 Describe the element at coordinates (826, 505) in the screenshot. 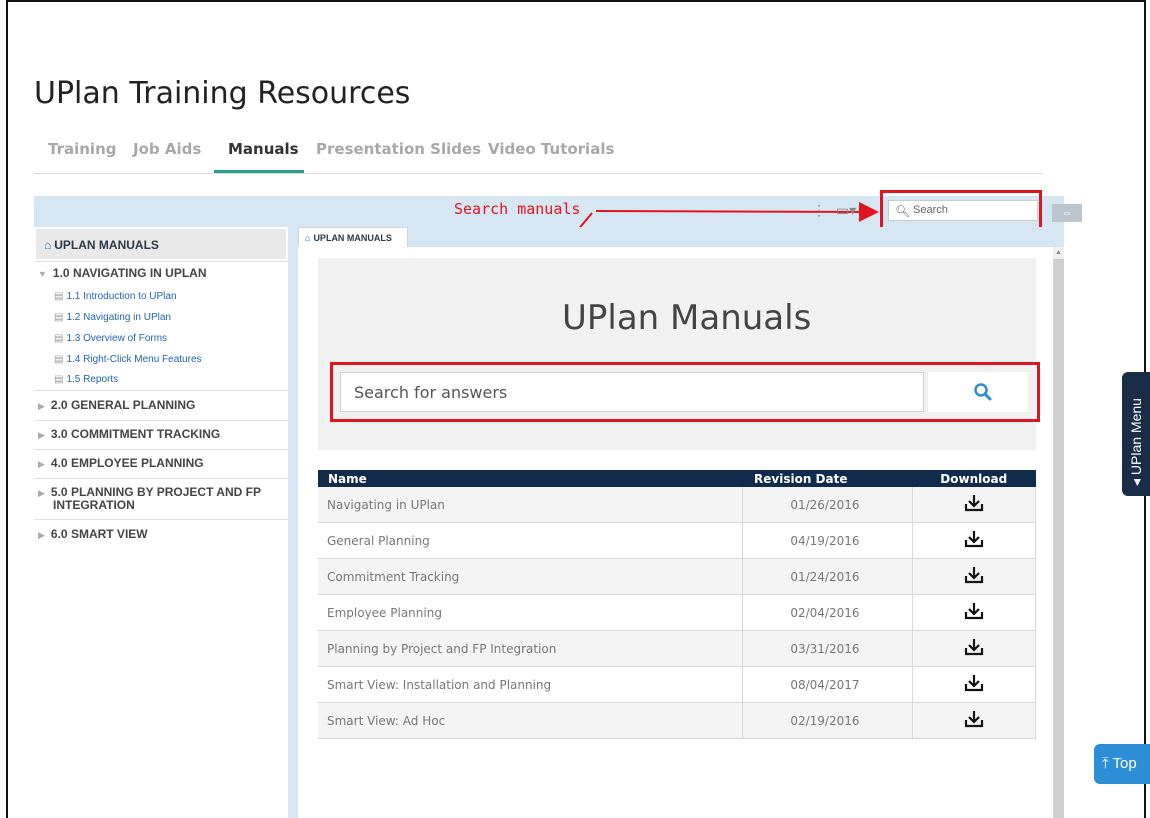

I see `revision-date: 01/26/2016` at that location.